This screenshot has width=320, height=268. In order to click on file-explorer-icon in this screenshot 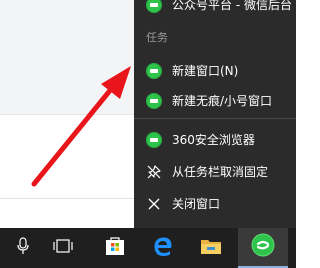, I will do `click(211, 248)`.